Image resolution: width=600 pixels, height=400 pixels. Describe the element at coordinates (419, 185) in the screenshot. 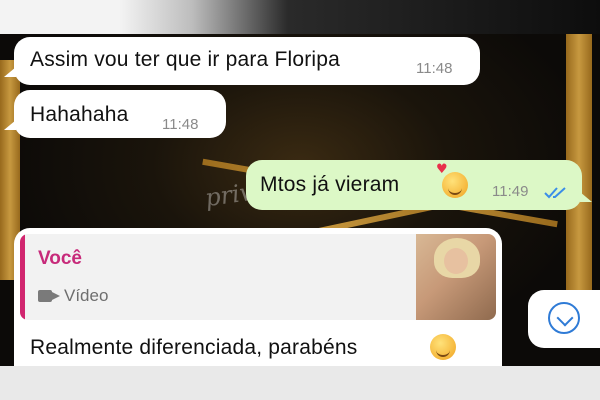

I see `message-bubble-outgoing: Mtos já vieram 11:49` at that location.